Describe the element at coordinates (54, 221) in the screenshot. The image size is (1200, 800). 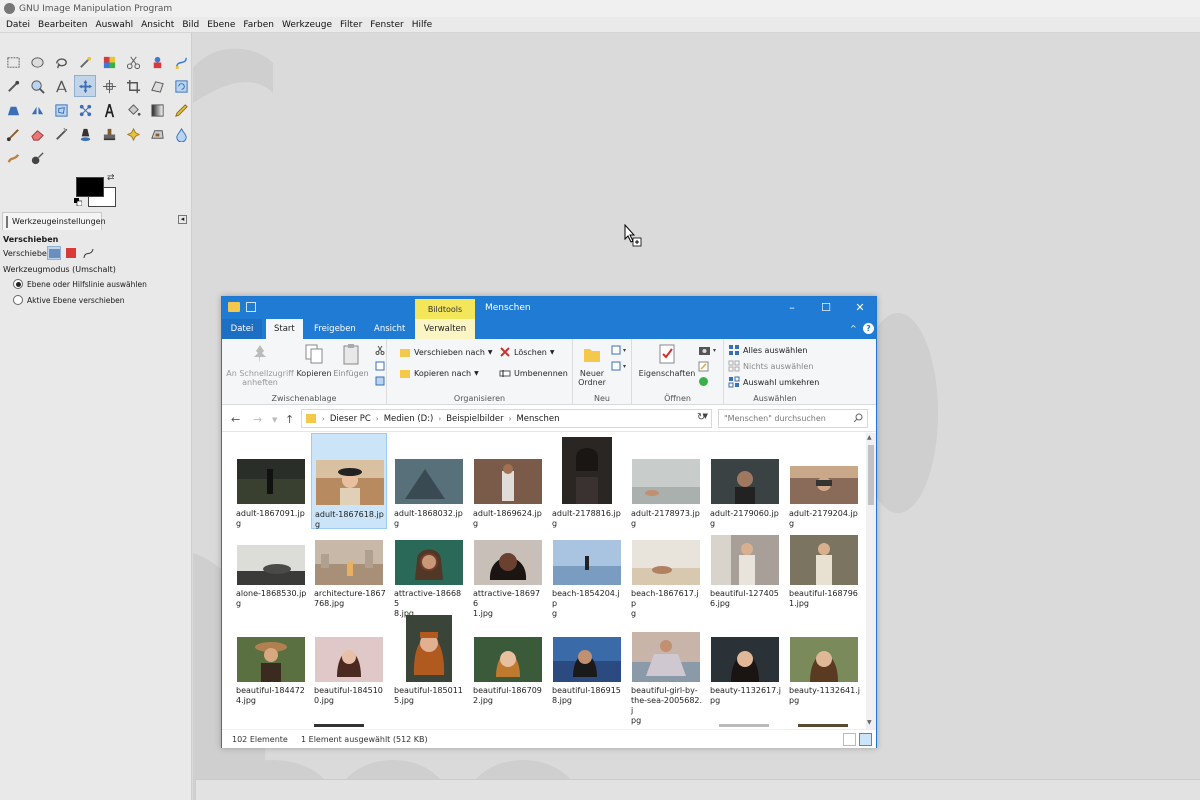
I see `tool-options-tab: Werkzeugeinstellungen` at that location.